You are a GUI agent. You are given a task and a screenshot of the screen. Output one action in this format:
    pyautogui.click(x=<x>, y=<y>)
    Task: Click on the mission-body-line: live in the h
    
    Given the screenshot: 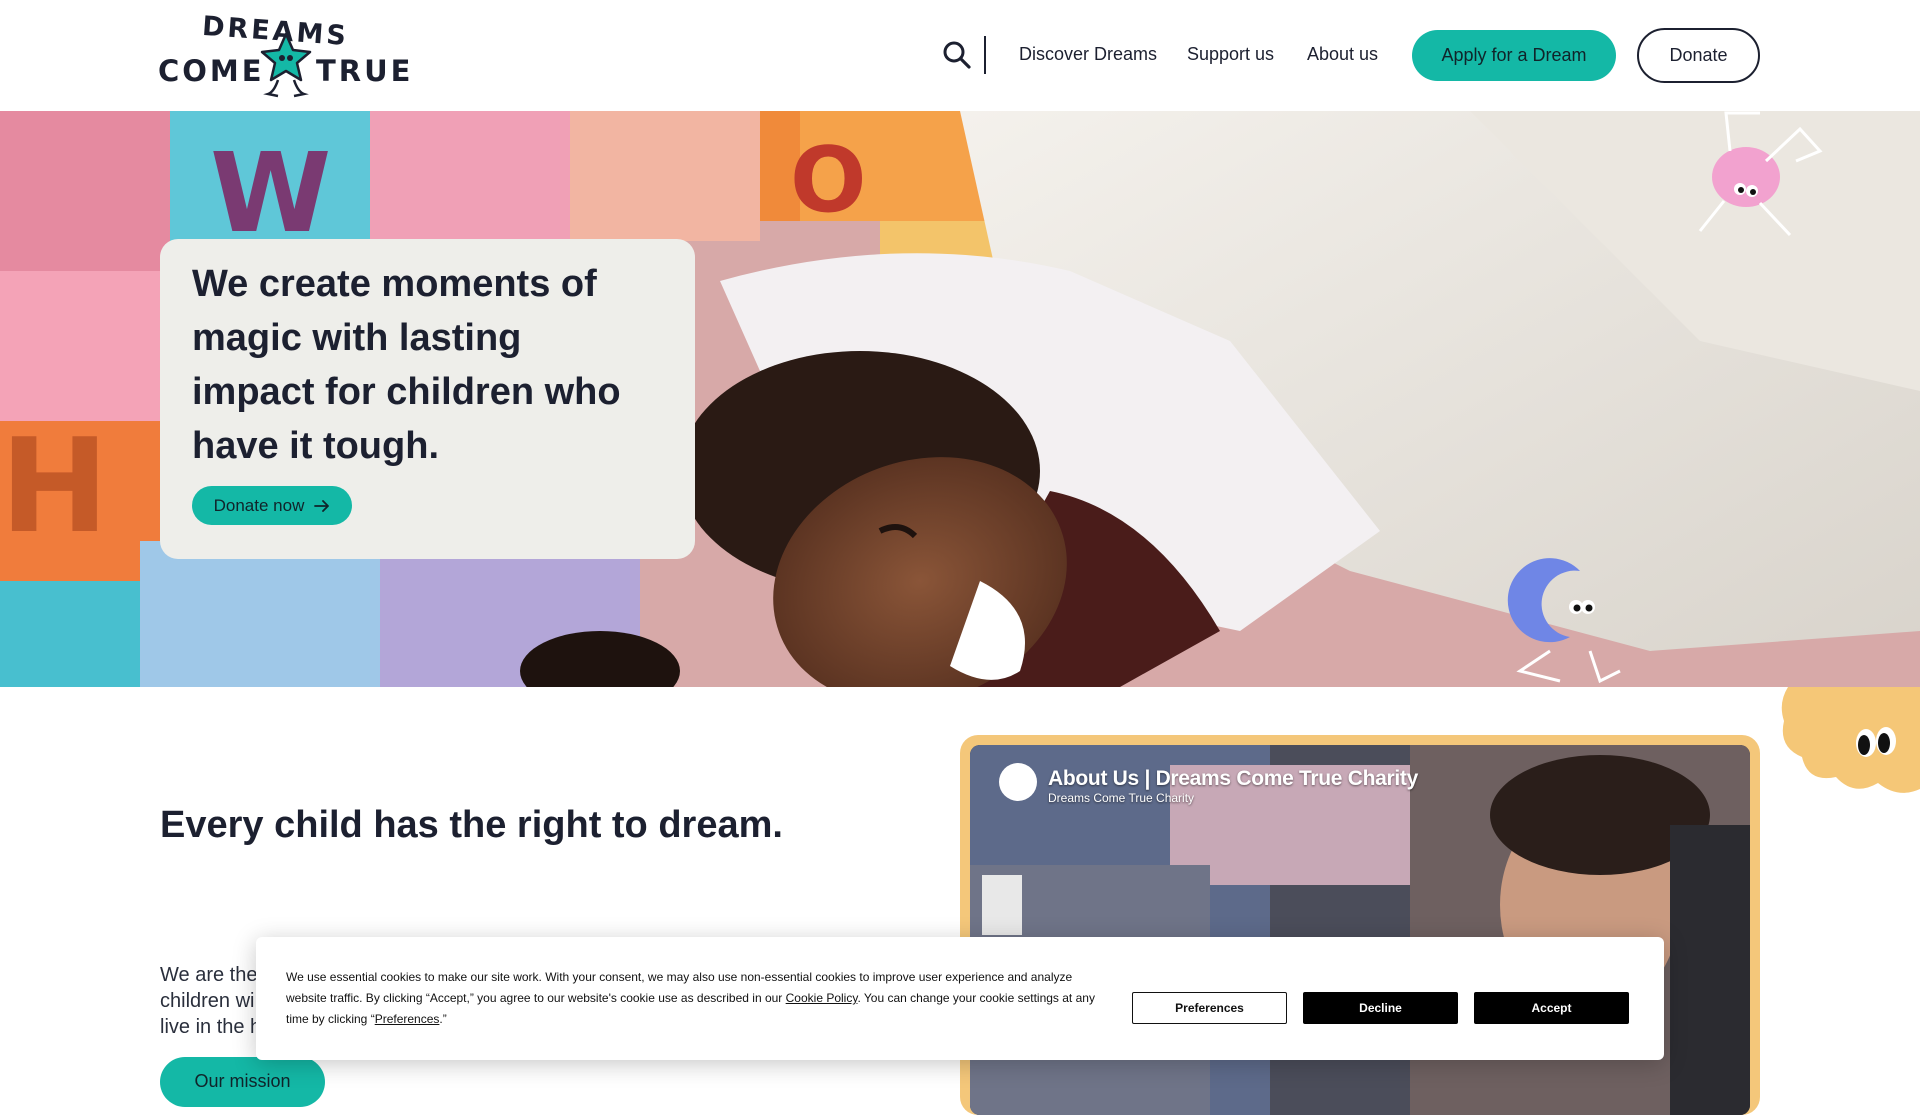 What is the action you would take?
    pyautogui.click(x=210, y=1027)
    